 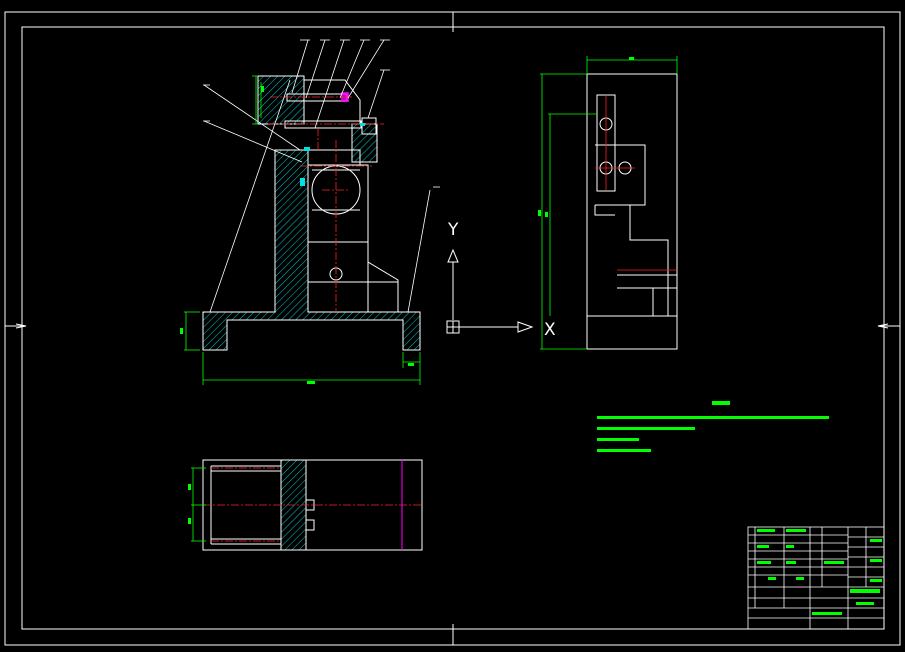 What do you see at coordinates (816, 578) in the screenshot?
I see `title-block` at bounding box center [816, 578].